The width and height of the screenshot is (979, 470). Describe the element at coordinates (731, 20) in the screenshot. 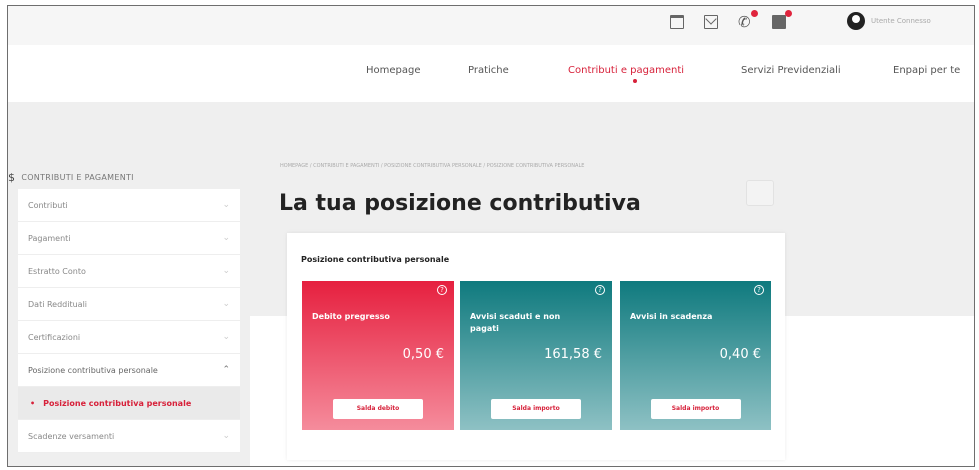

I see `top-icons: ✆` at that location.